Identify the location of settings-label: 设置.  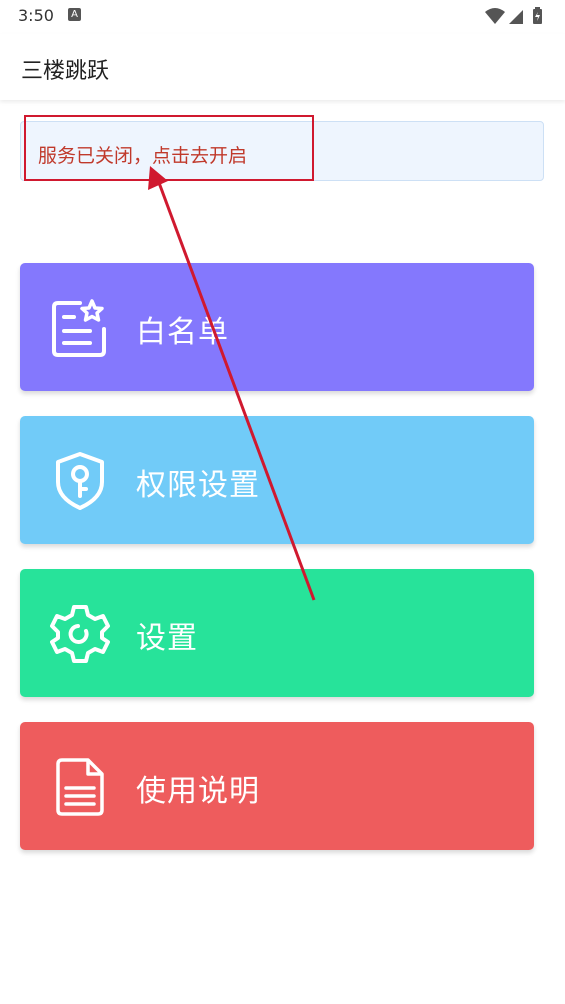
(167, 638).